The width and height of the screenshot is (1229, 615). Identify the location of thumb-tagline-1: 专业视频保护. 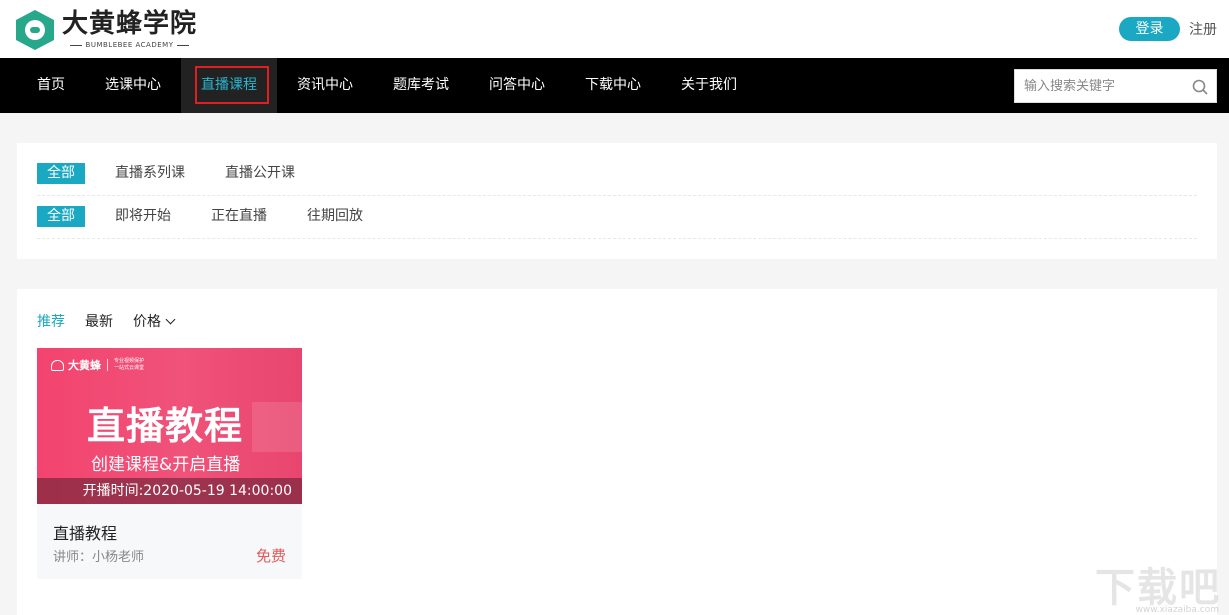
(129, 361).